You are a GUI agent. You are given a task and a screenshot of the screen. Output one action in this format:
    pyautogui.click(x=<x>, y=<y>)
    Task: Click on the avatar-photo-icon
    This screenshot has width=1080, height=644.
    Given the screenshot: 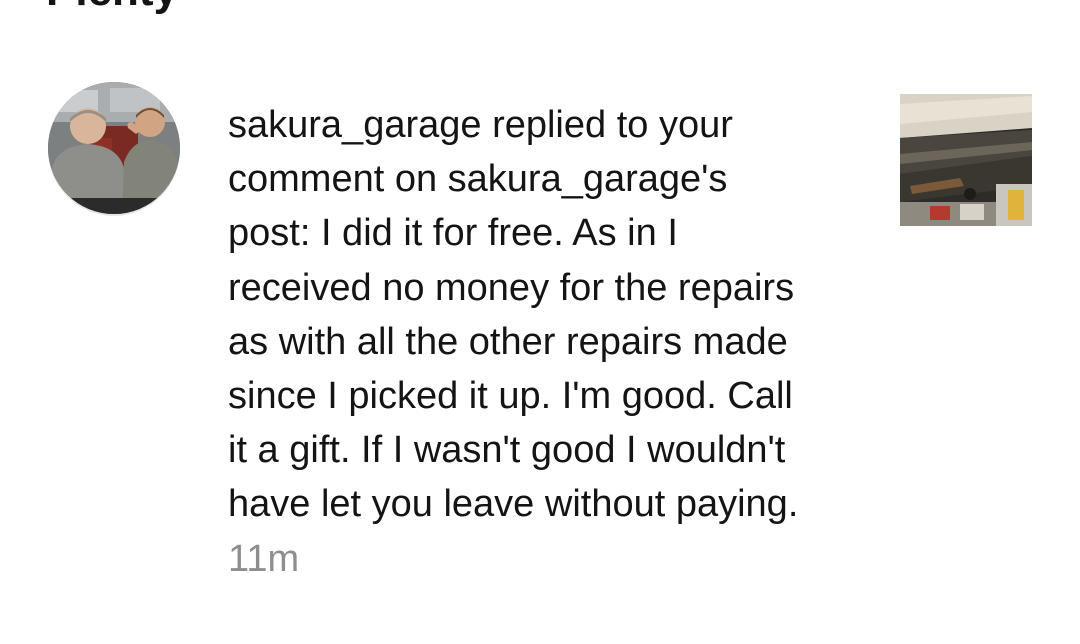 What is the action you would take?
    pyautogui.click(x=114, y=148)
    